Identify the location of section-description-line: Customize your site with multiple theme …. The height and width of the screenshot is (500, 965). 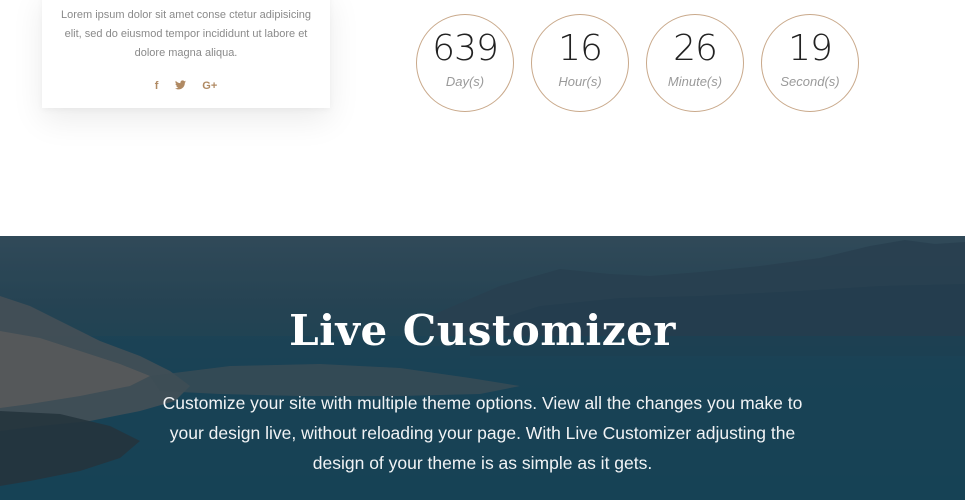
(482, 403).